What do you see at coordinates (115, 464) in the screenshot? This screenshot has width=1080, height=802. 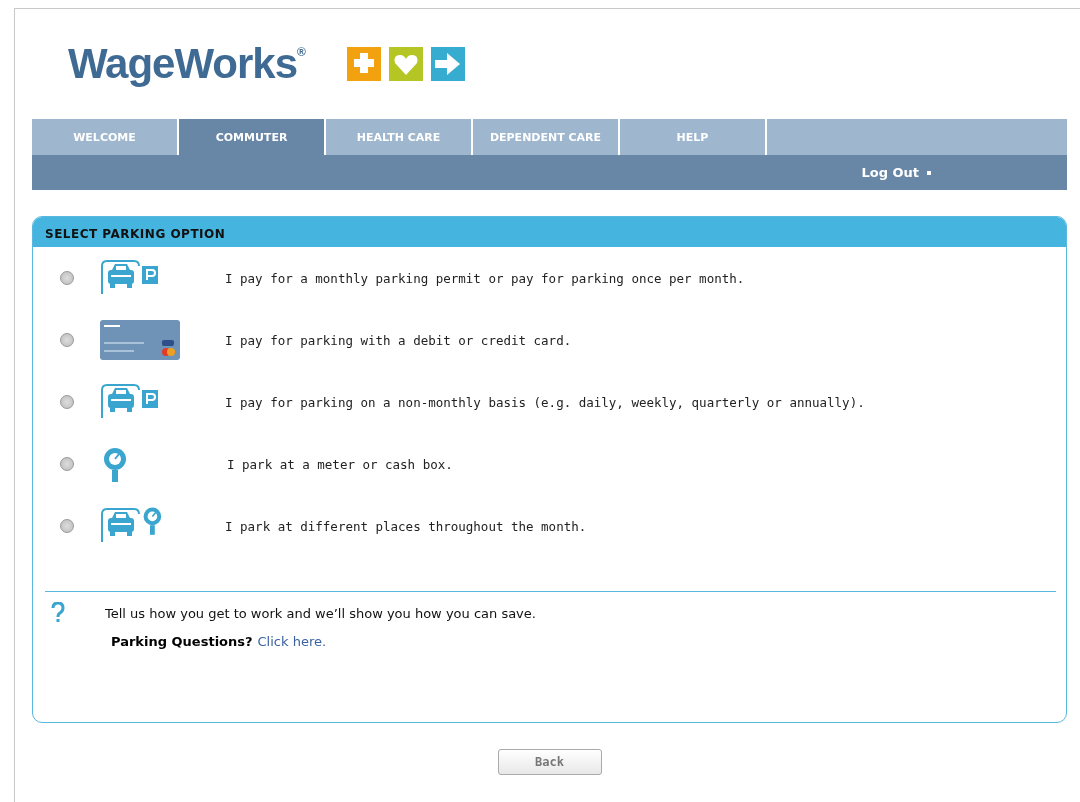 I see `parking-meter-icon` at bounding box center [115, 464].